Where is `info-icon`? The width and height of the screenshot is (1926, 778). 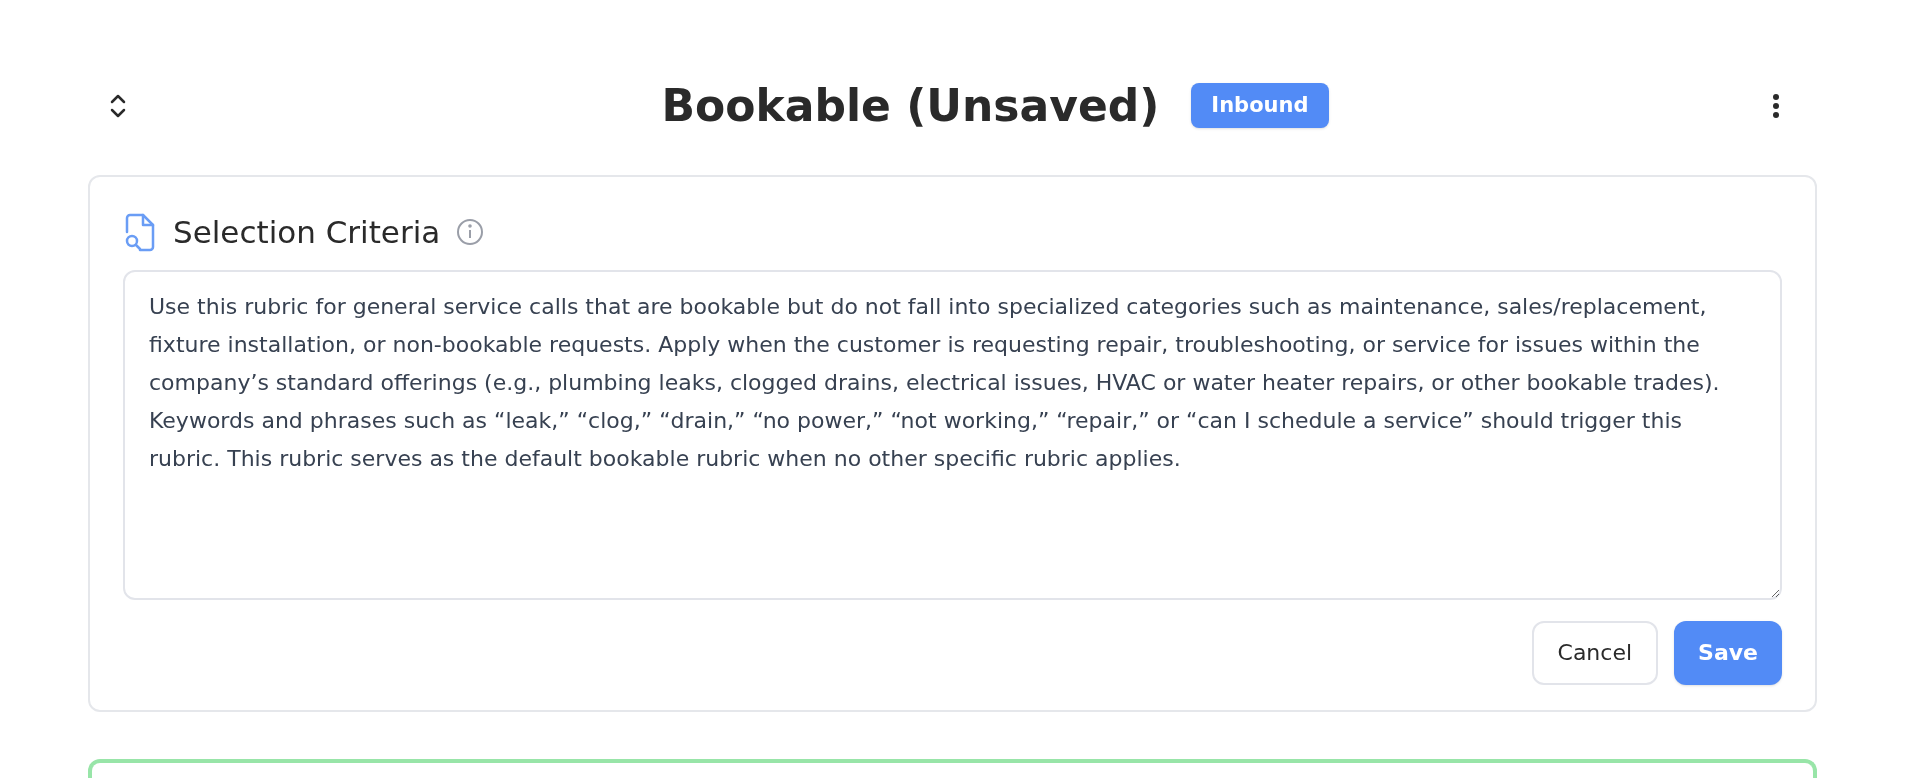
info-icon is located at coordinates (470, 232).